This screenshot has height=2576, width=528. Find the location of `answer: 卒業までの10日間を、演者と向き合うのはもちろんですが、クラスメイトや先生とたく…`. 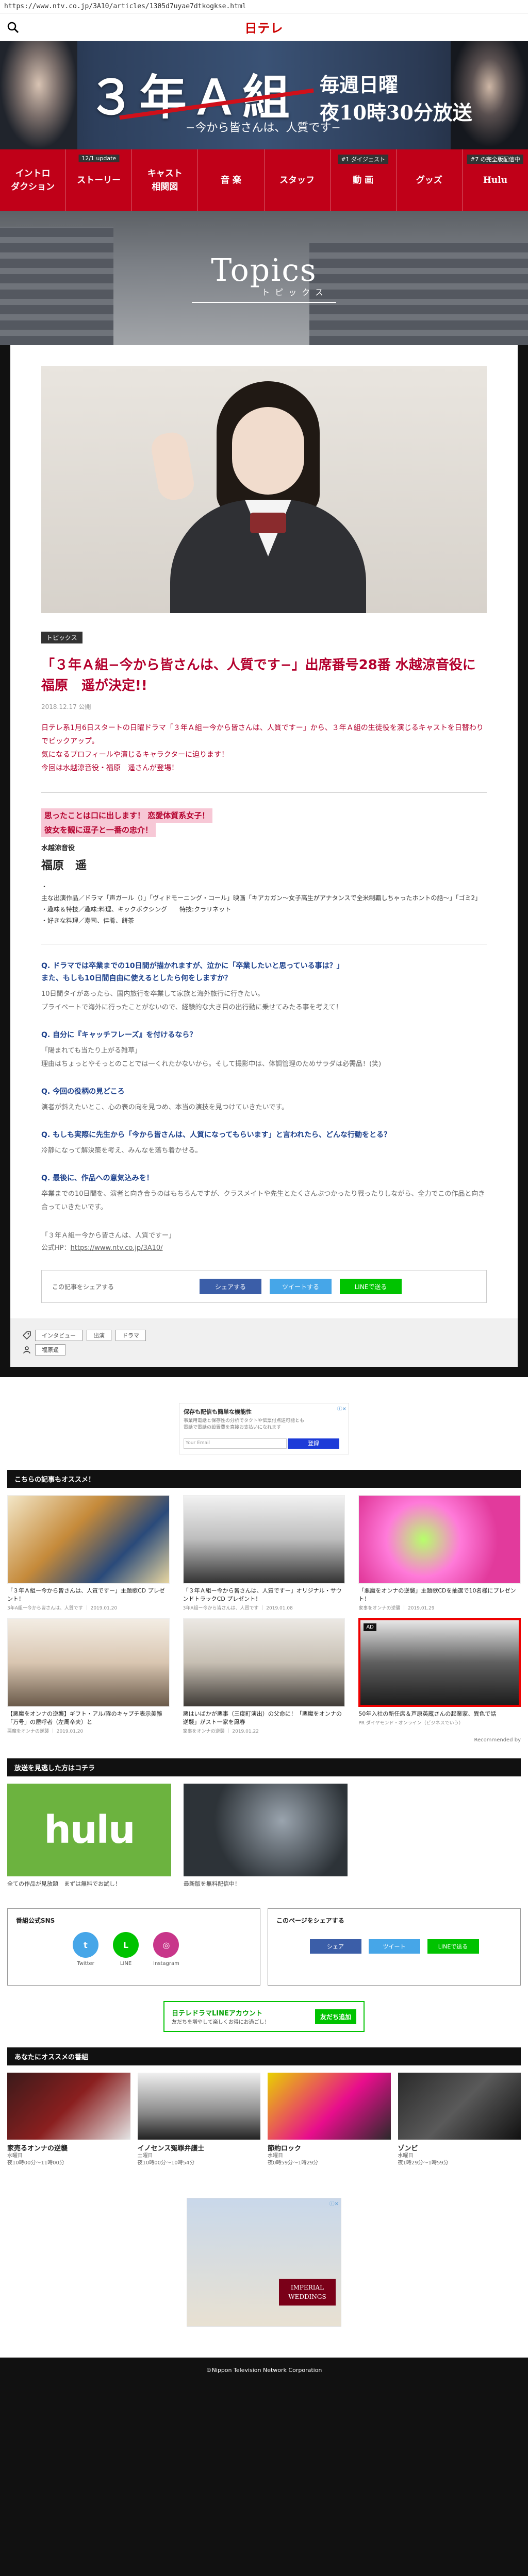

answer: 卒業までの10日間を、演者と向き合うのはもちろんですが、クラスメイトや先生とたく… is located at coordinates (263, 1200).